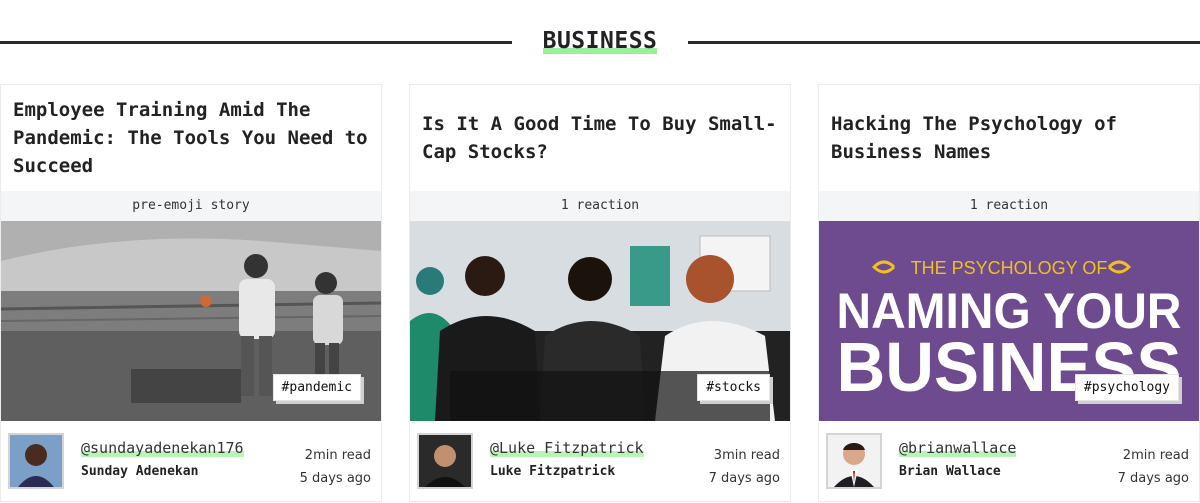  Describe the element at coordinates (950, 471) in the screenshot. I see `author-name: Brian Wallace` at that location.